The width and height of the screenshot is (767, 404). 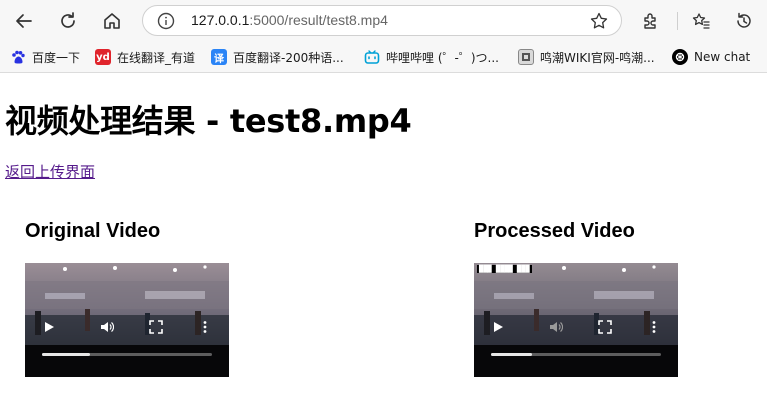 I want to click on back-to-upload-link: 返回上传界面, so click(x=50, y=171).